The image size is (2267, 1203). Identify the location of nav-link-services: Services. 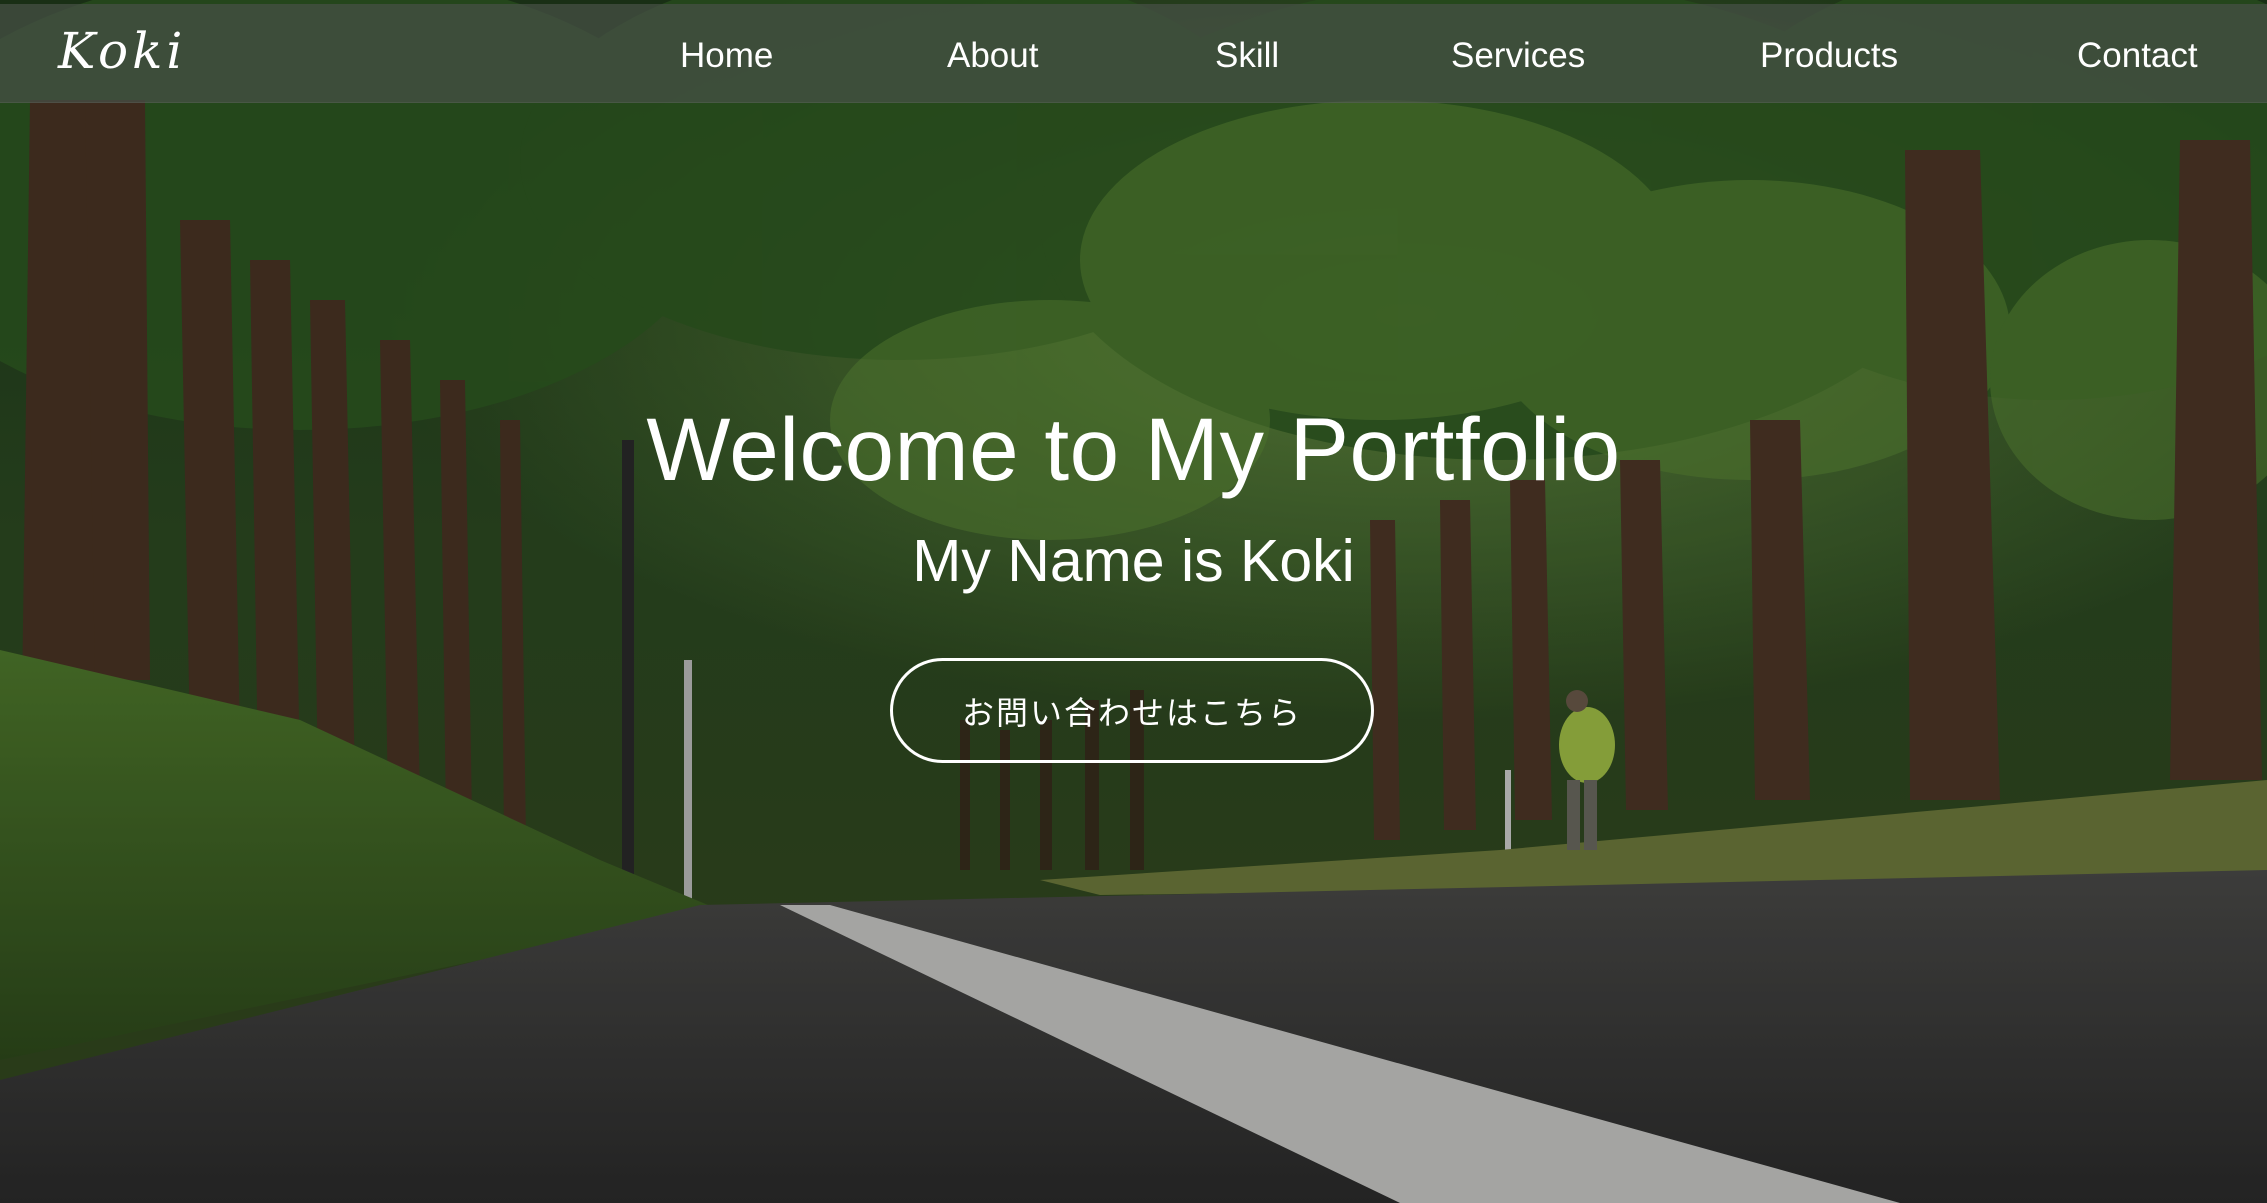
(1518, 56).